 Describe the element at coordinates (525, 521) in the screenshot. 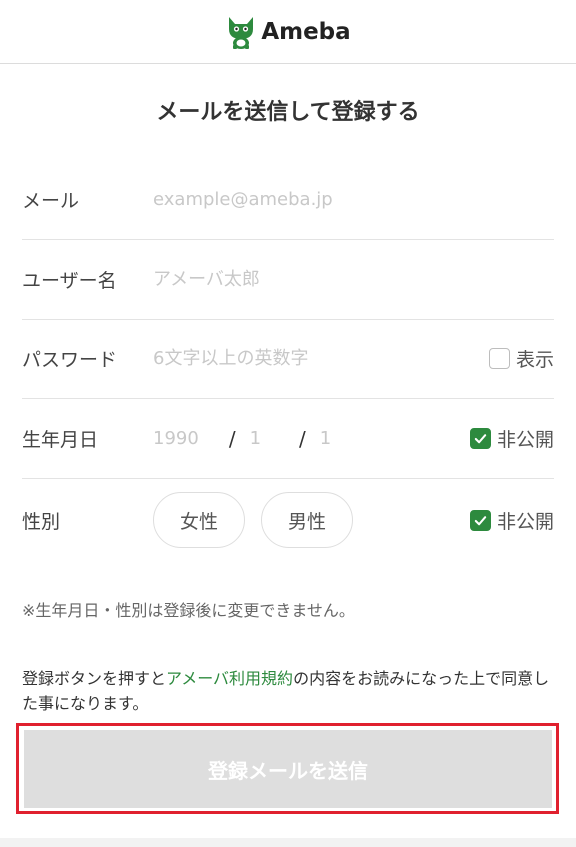

I see `gender-private-label: 非公開` at that location.